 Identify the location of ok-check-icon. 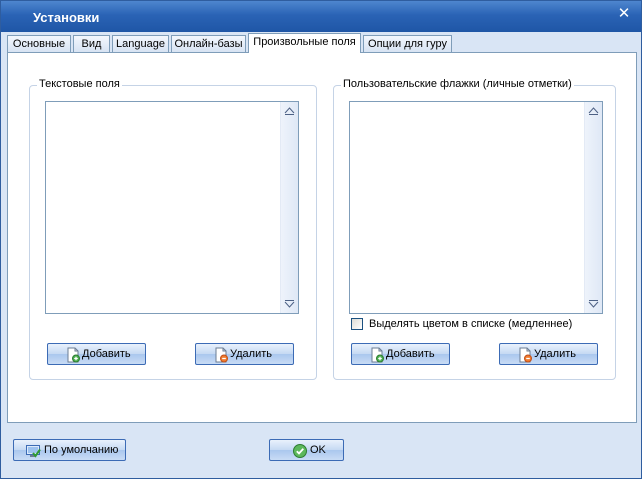
(300, 451).